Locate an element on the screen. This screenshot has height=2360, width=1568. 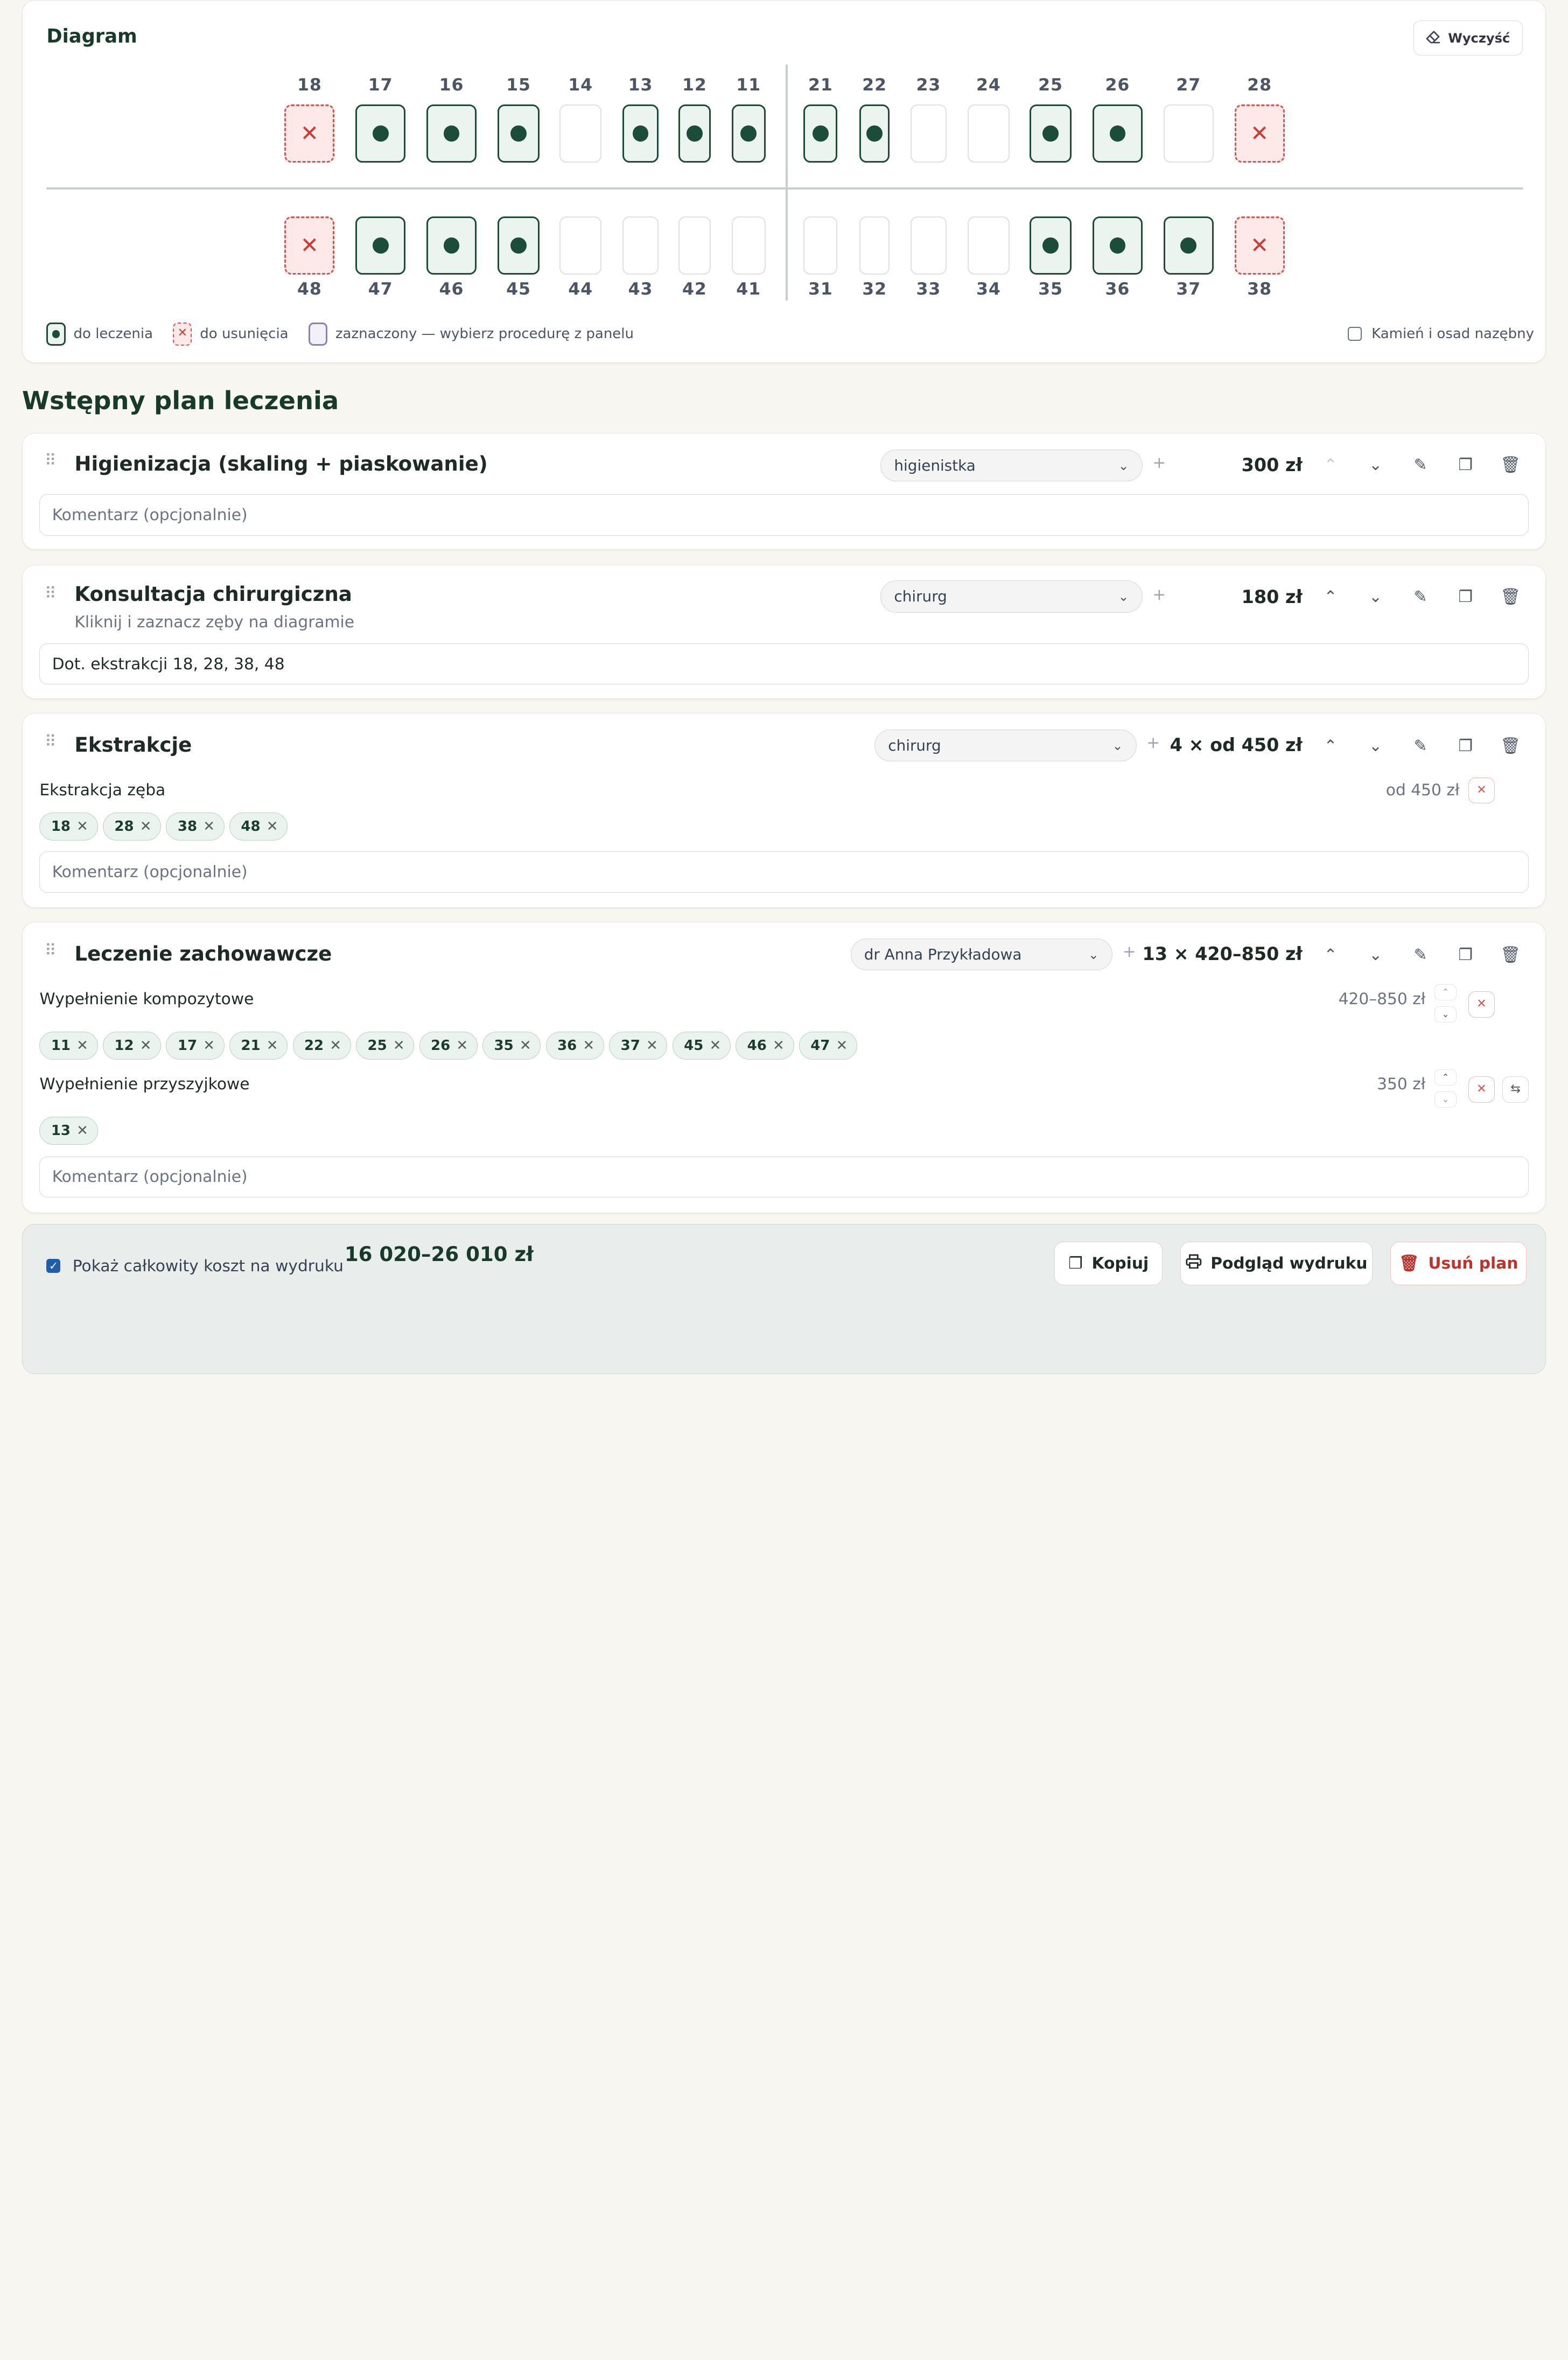
print-preview-button: Podgląd wydruku is located at coordinates (1276, 1263).